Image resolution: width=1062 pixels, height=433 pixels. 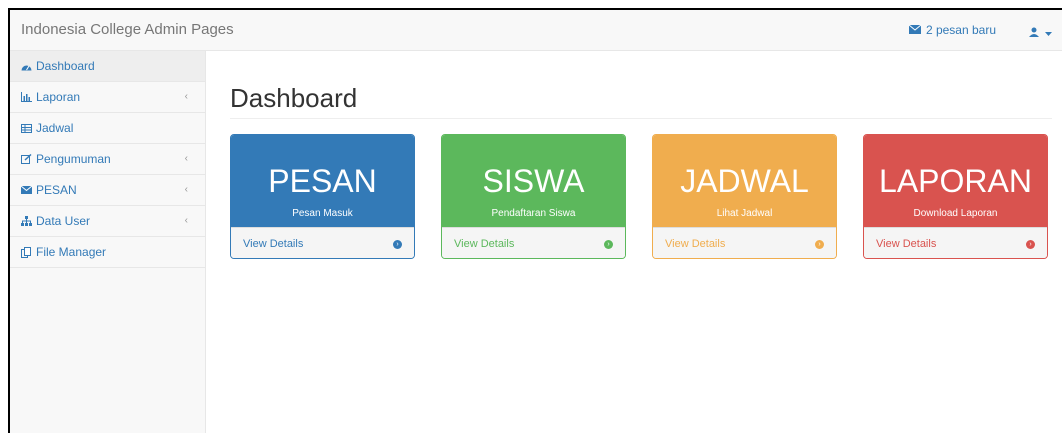 I want to click on panel-laporan: LAPORAN Download Laporan View Details ›, so click(x=955, y=196).